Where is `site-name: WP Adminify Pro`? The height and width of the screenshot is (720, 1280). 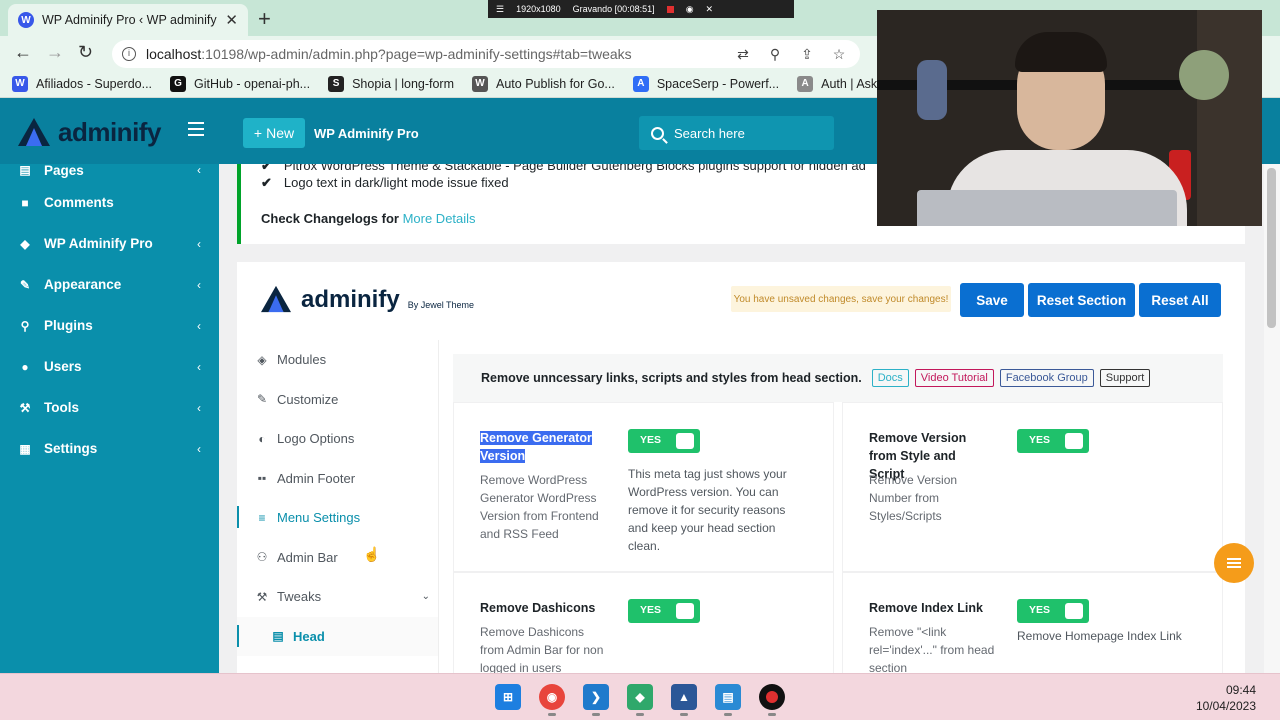 site-name: WP Adminify Pro is located at coordinates (366, 133).